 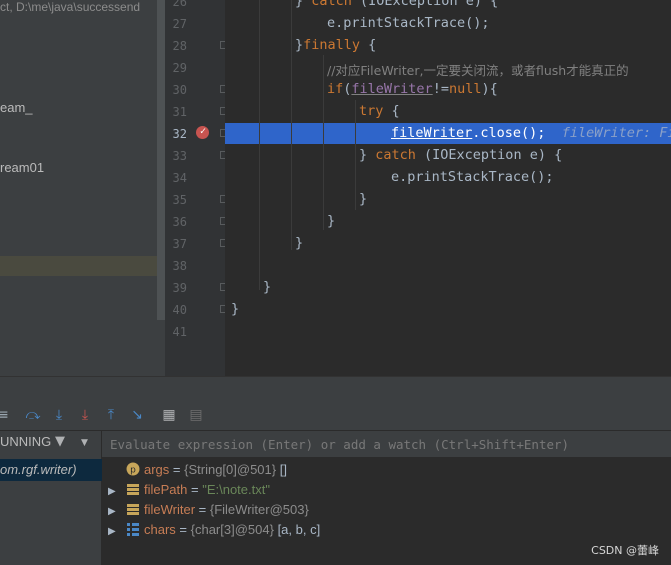 What do you see at coordinates (84, 443) in the screenshot?
I see `chevron-down-icon: ▼` at bounding box center [84, 443].